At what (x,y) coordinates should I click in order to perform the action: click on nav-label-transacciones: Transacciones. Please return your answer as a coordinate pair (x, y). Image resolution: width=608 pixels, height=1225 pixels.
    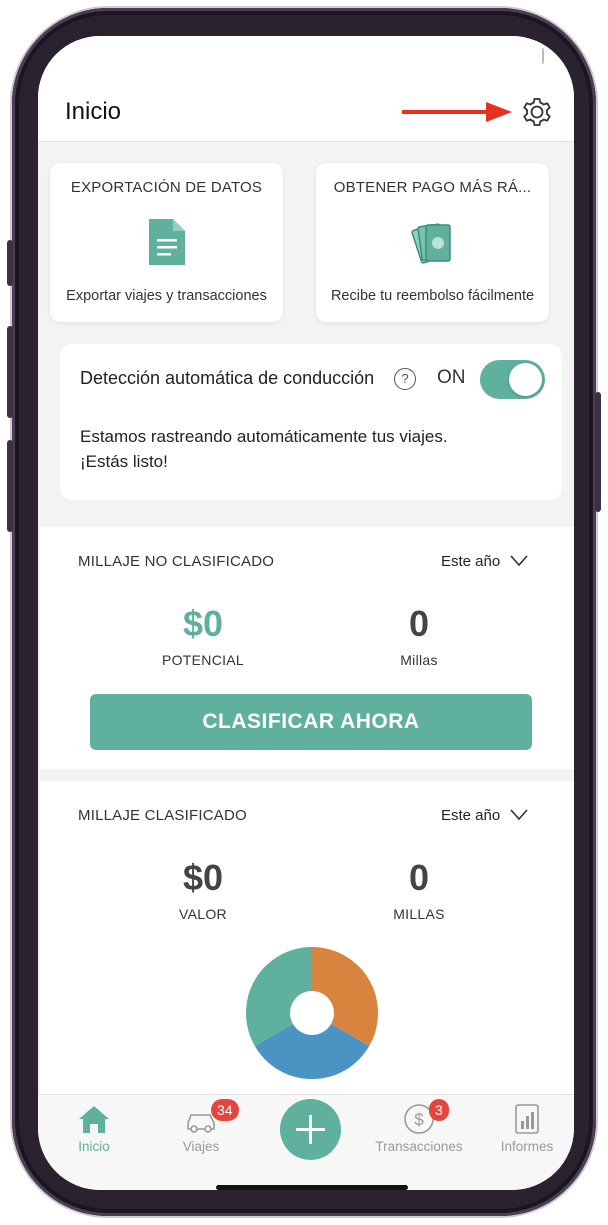
    Looking at the image, I should click on (419, 1146).